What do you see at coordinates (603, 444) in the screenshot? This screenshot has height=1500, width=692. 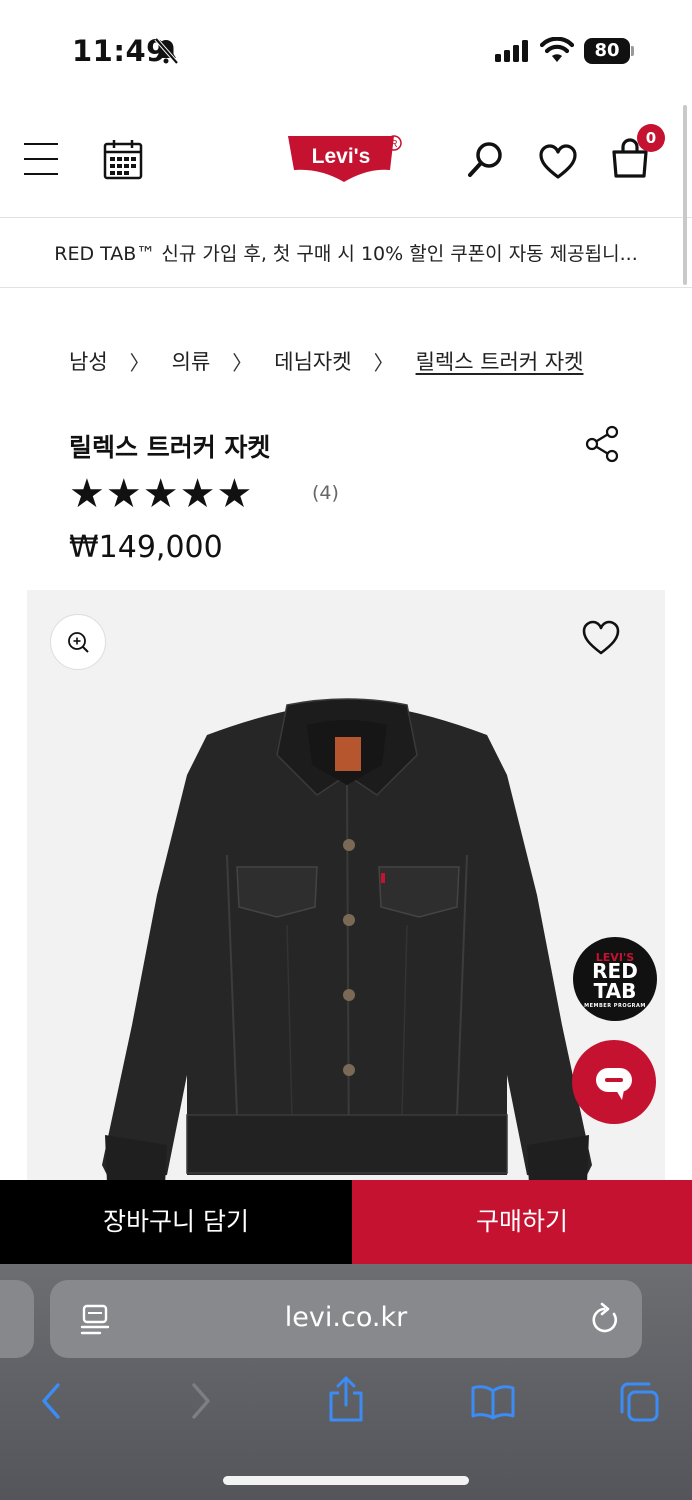 I see `share-icon` at bounding box center [603, 444].